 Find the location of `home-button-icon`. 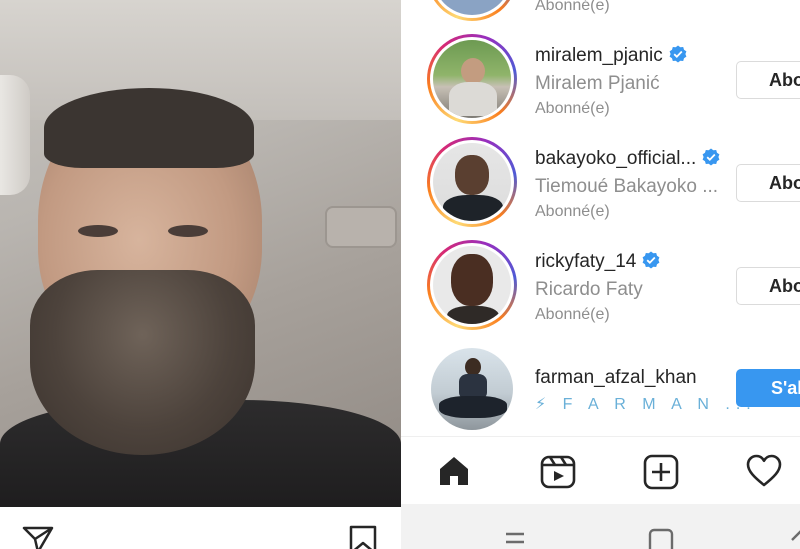

home-button-icon is located at coordinates (661, 537).